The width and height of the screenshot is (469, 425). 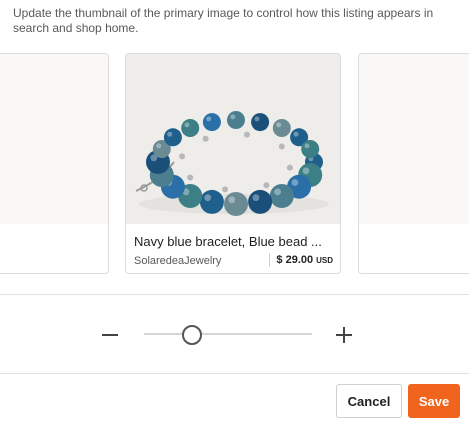 I want to click on listing-price: $ 29.00, so click(x=295, y=260).